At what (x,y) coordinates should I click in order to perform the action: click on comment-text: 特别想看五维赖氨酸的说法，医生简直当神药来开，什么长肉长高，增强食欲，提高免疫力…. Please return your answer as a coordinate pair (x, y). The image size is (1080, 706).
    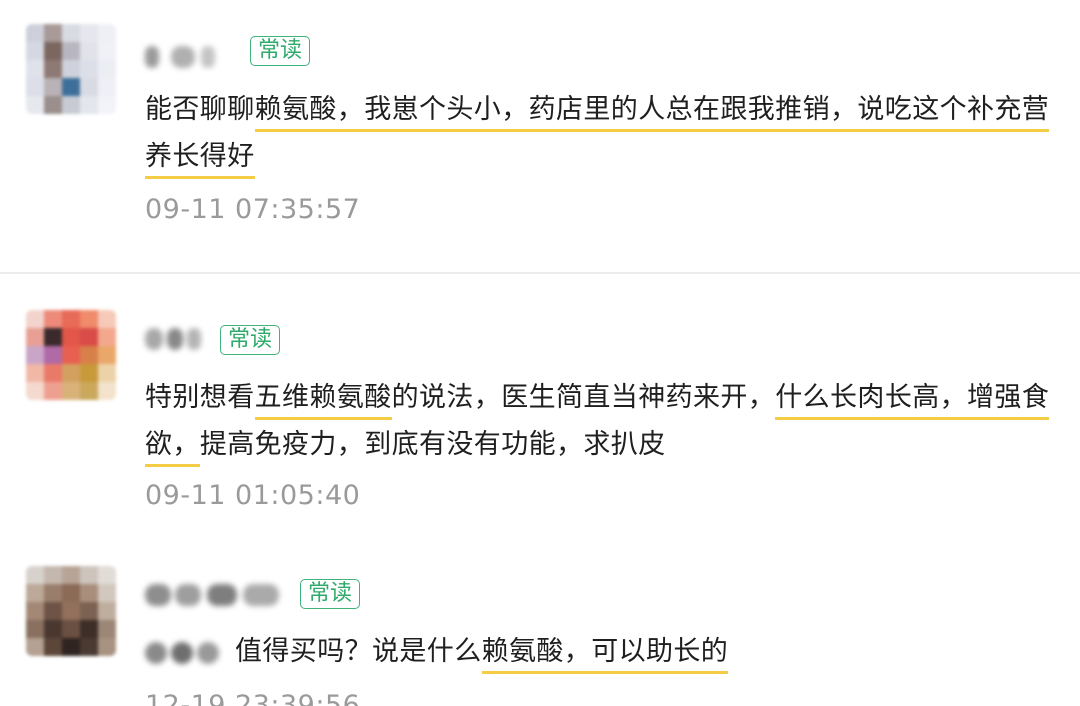
    Looking at the image, I should click on (605, 421).